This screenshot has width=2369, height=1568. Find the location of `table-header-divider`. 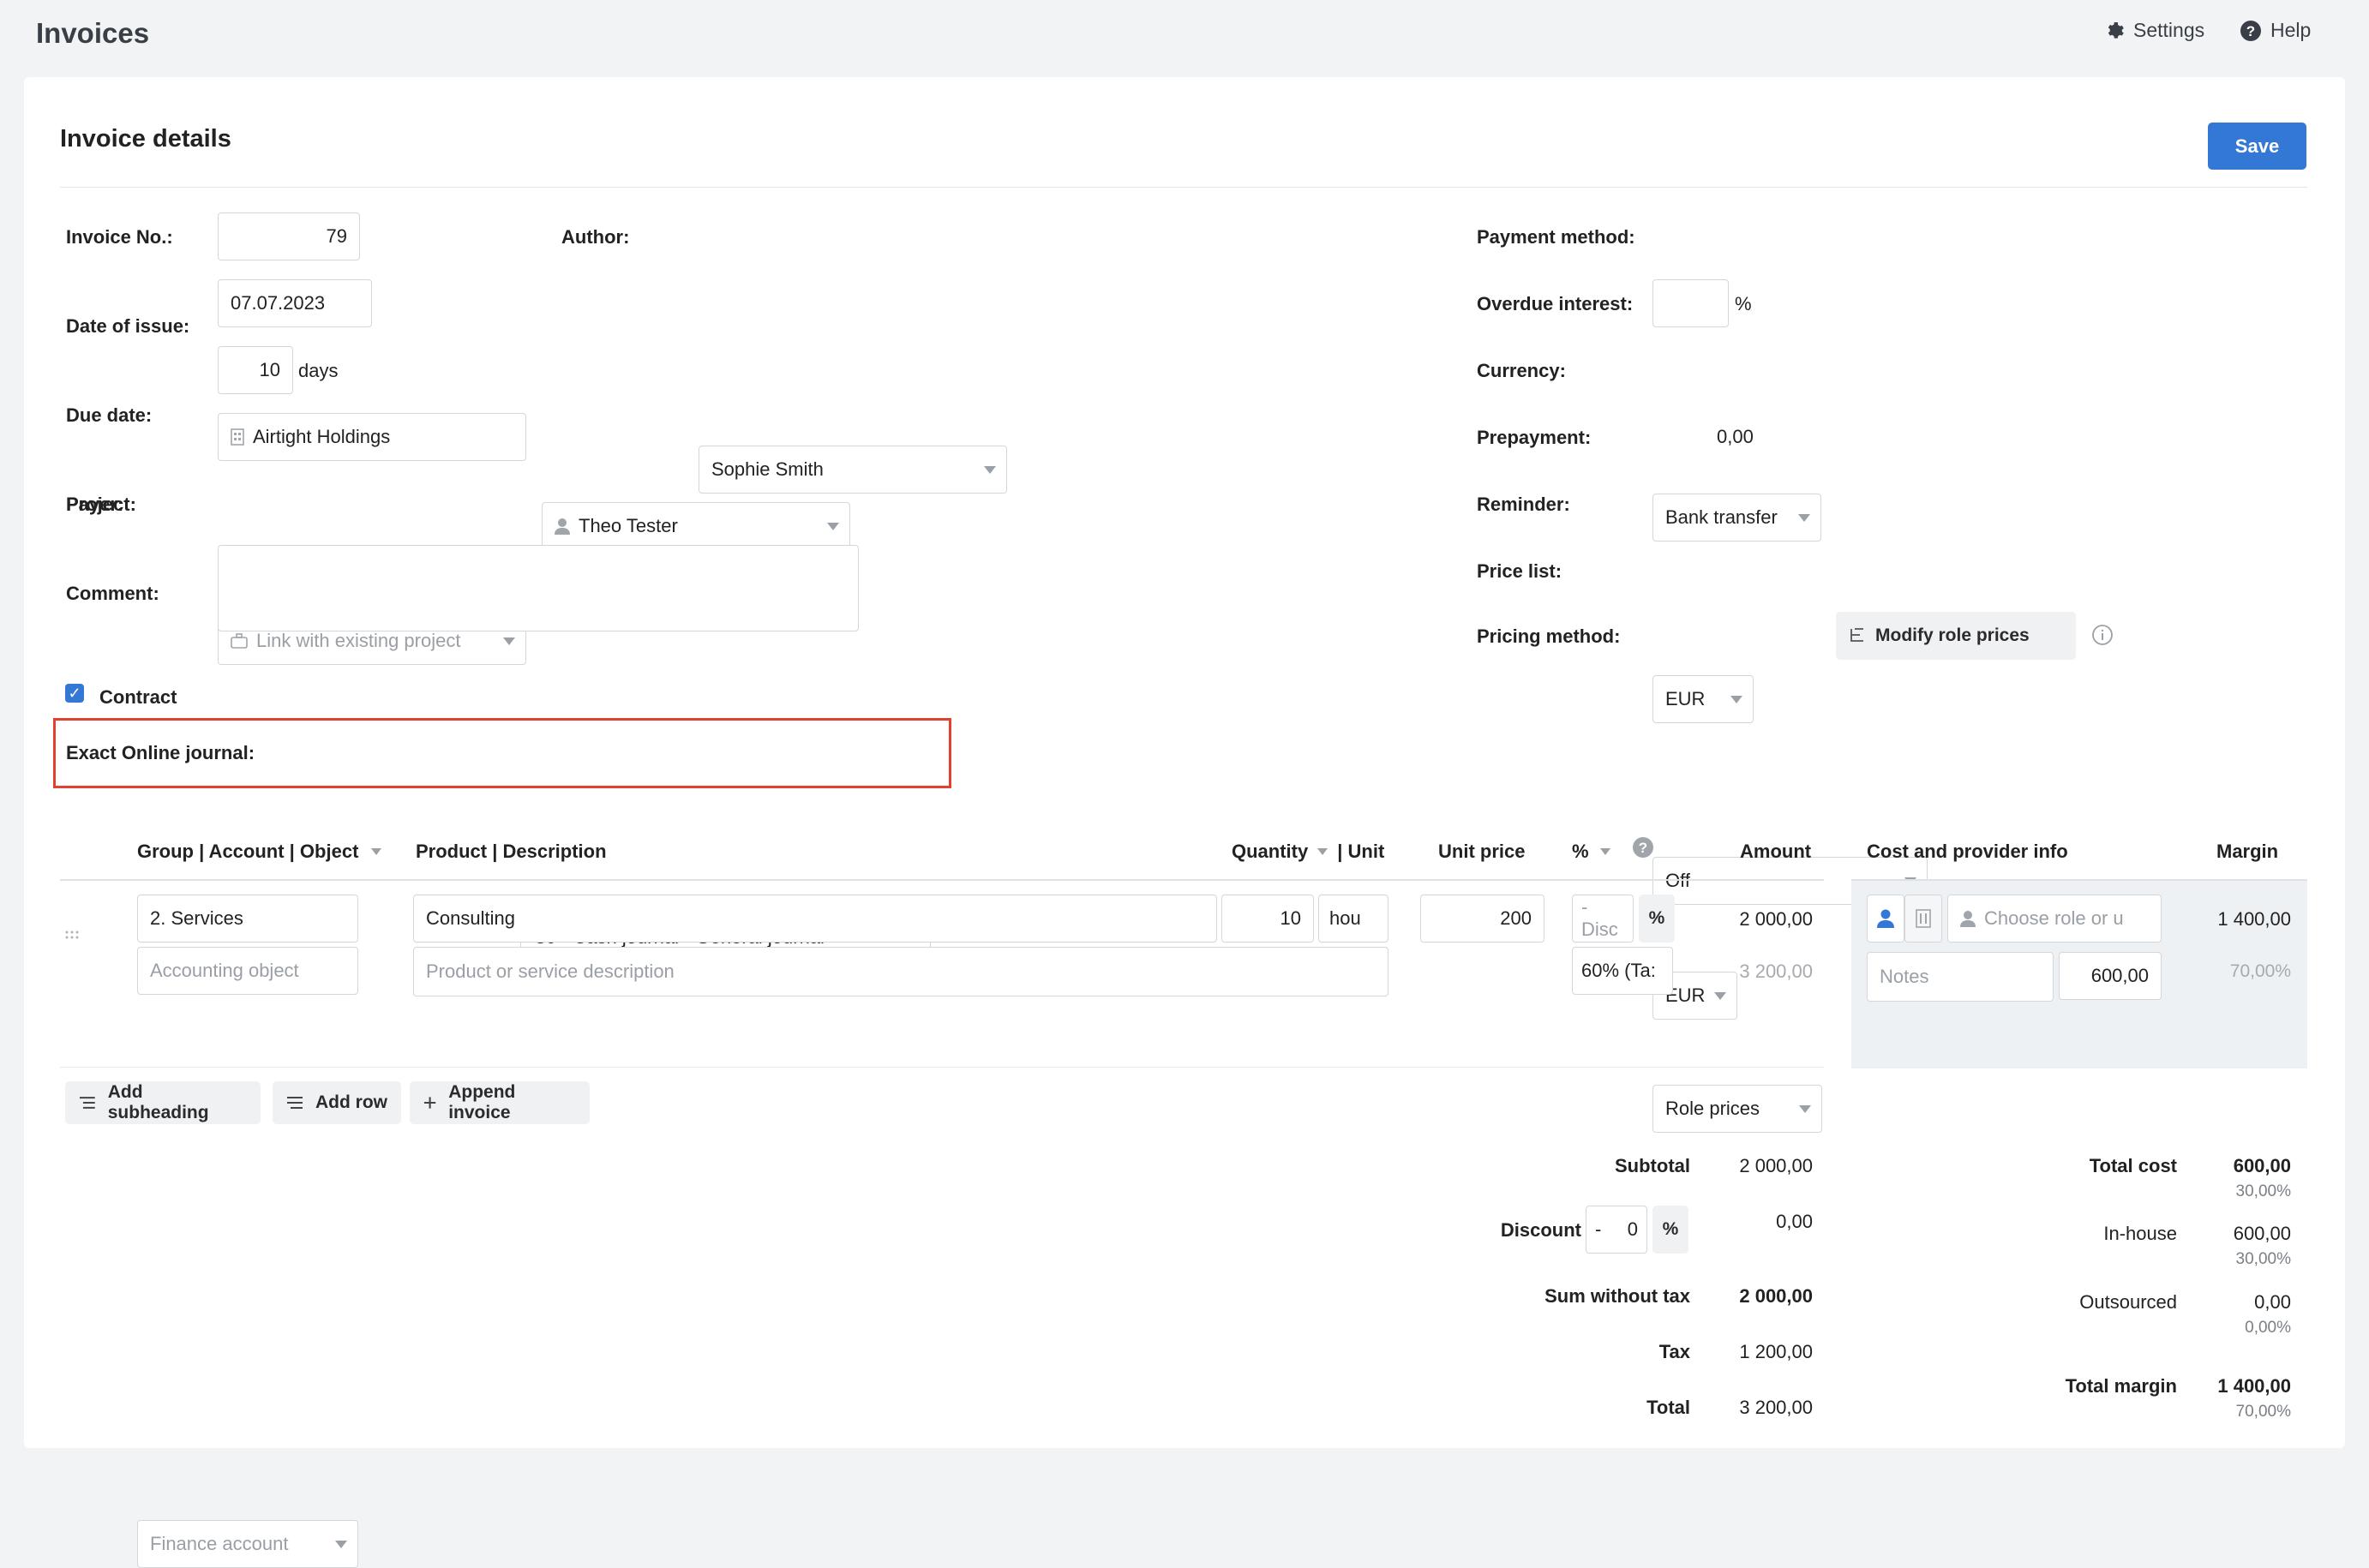

table-header-divider is located at coordinates (942, 880).